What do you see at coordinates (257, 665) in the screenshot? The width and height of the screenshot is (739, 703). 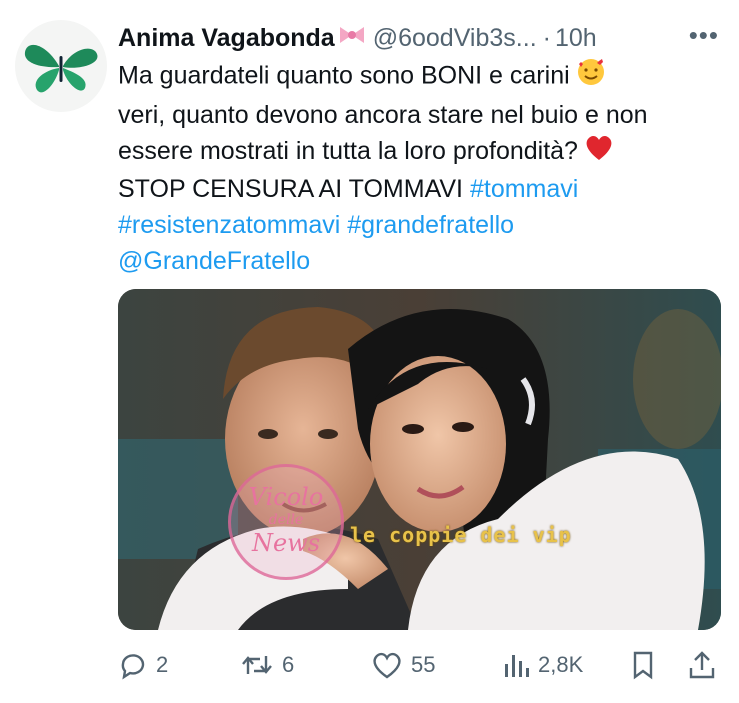 I see `retweet-icon` at bounding box center [257, 665].